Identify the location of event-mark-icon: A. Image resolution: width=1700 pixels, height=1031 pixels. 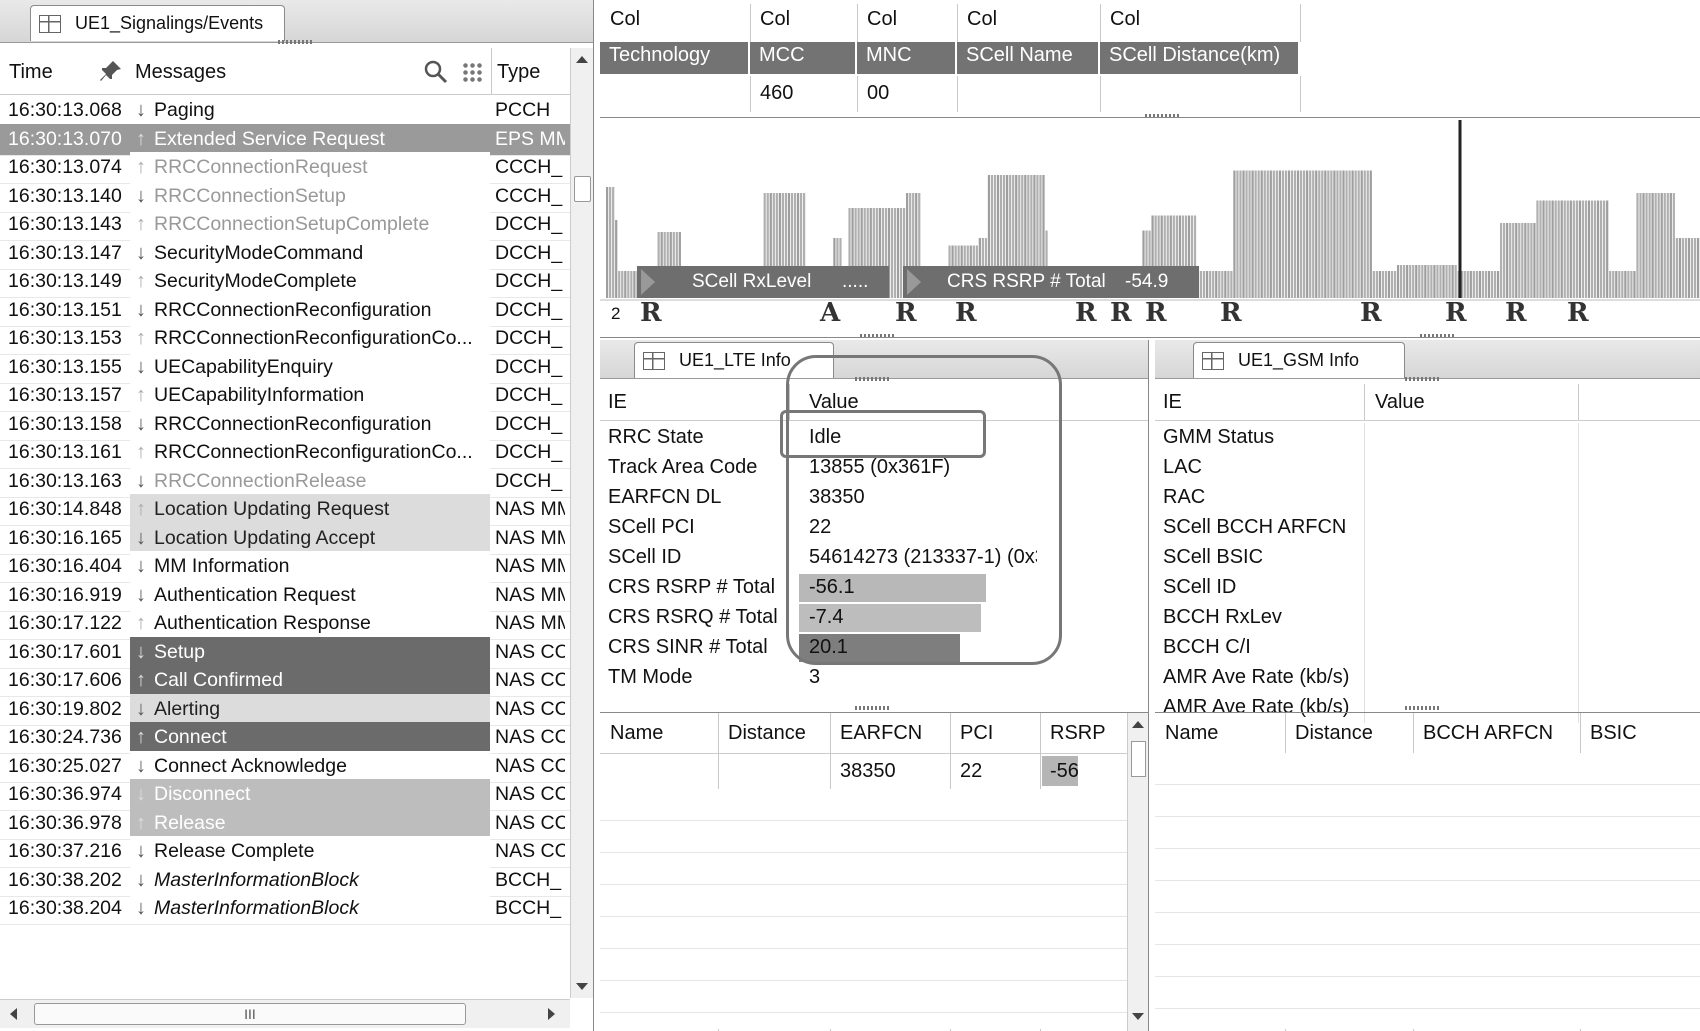
(830, 313).